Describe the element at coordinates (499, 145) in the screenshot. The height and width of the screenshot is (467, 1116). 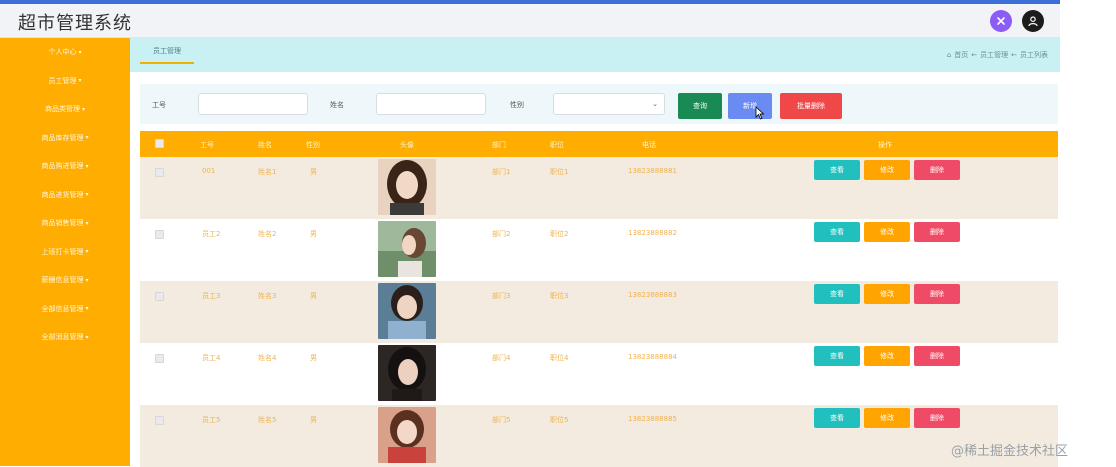
I see `column-header: 部门` at that location.